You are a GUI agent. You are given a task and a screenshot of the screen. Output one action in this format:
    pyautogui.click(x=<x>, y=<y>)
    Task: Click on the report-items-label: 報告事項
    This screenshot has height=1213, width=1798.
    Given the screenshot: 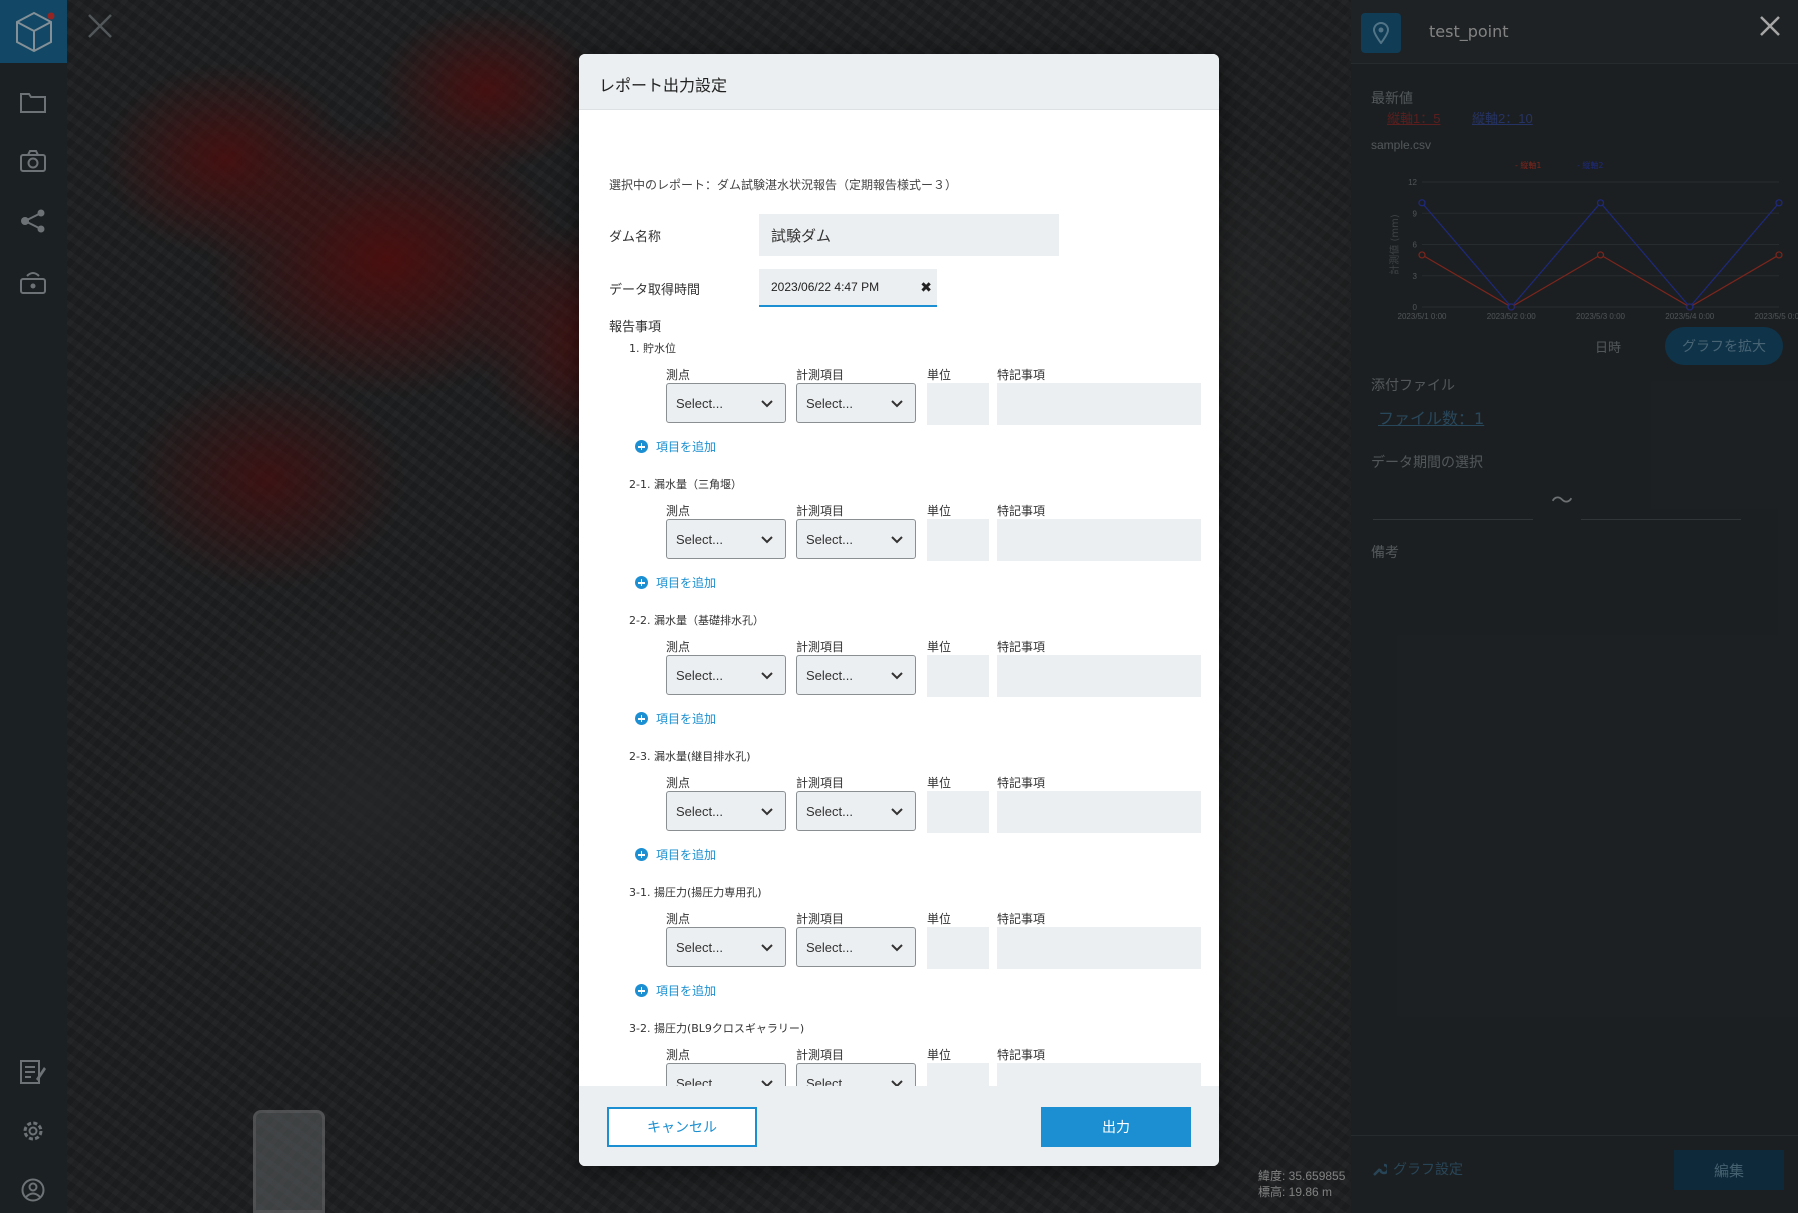 What is the action you would take?
    pyautogui.click(x=635, y=327)
    